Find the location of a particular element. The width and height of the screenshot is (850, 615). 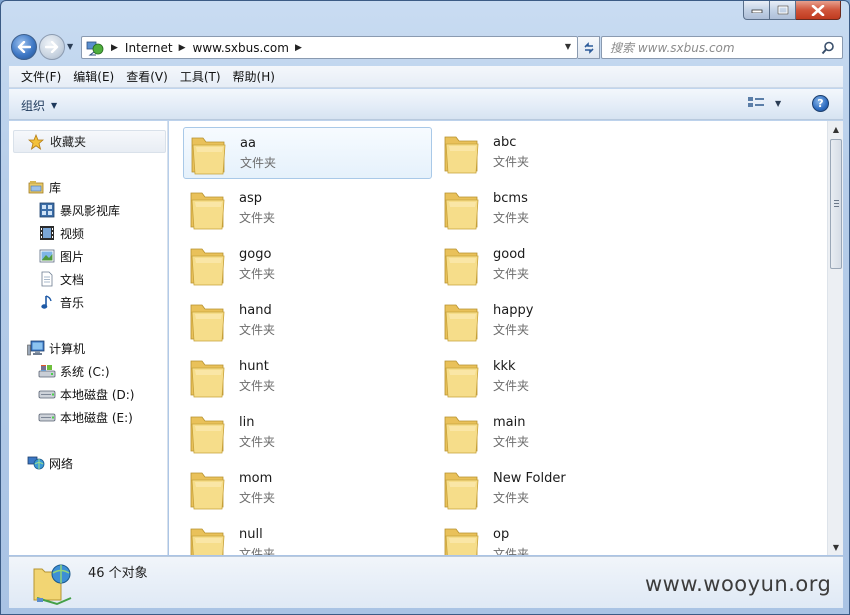

navigation-bar: ▼ ▶ Internet ▶ www.sxbus.com ▶ ▼ is located at coordinates (427, 47).